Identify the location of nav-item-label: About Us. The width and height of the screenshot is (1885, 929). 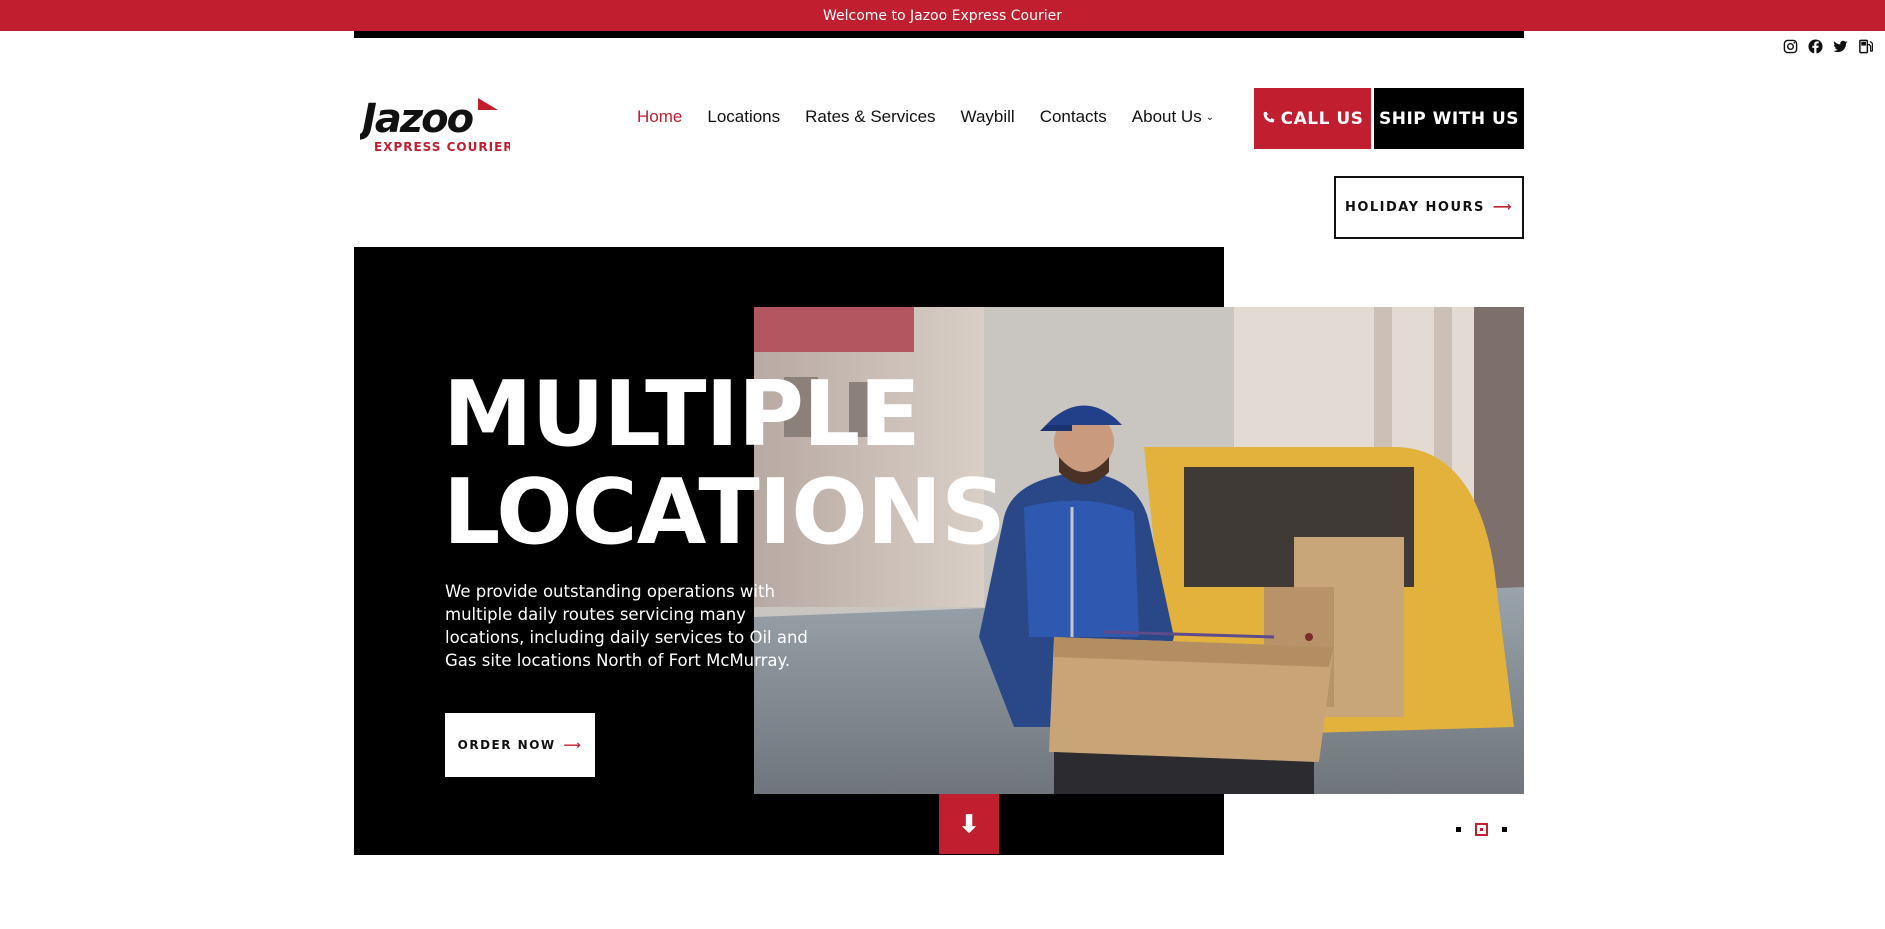
(1166, 116).